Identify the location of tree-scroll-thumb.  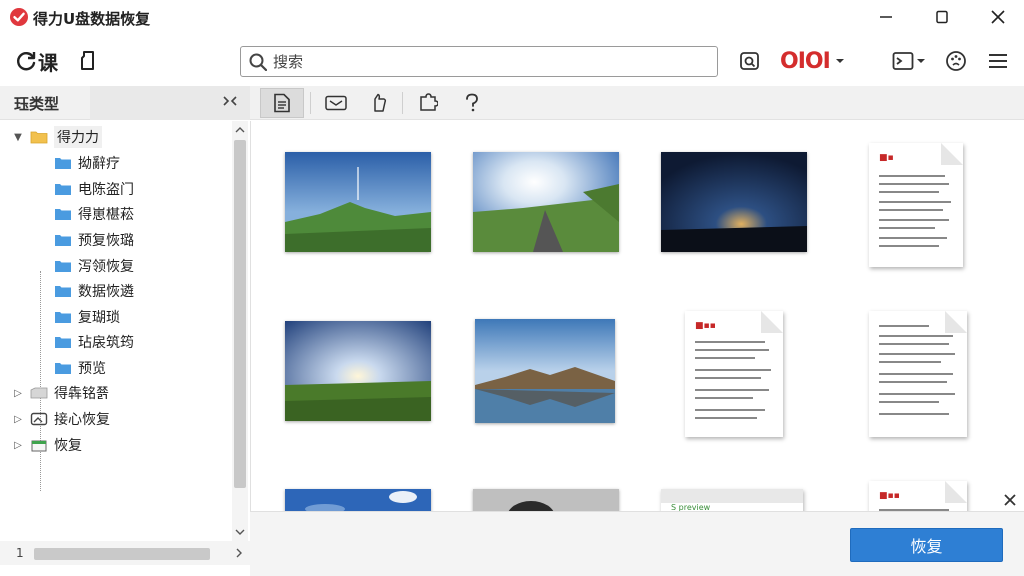
(240, 314).